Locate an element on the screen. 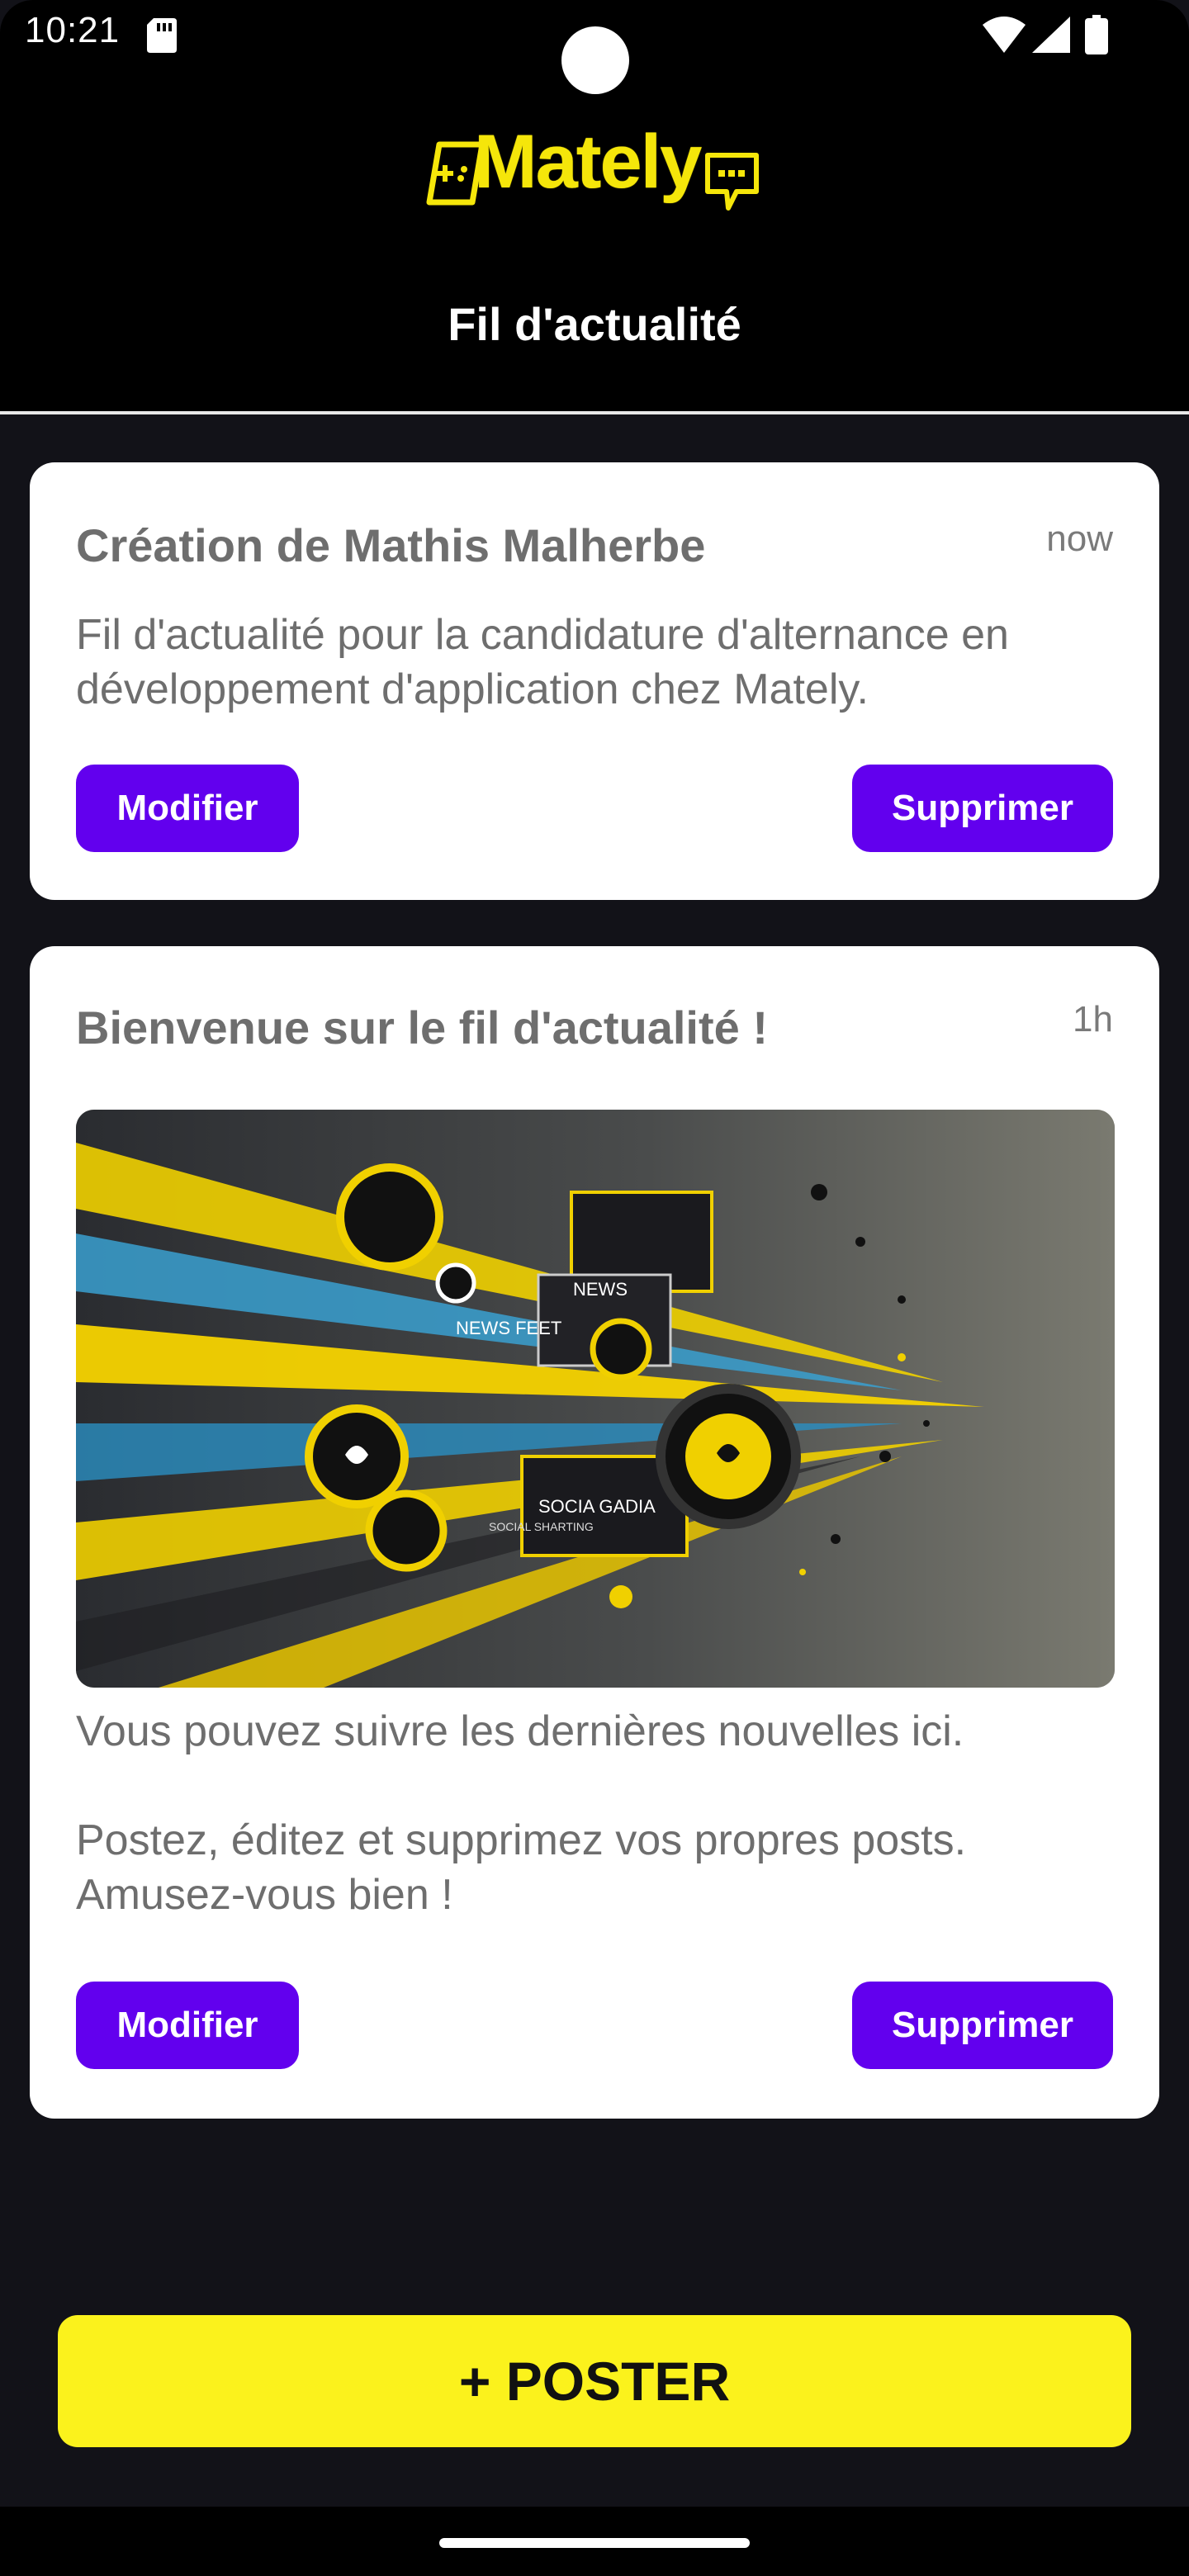 This screenshot has width=1189, height=2576. post-title: Création de Mathis Malherbe is located at coordinates (391, 545).